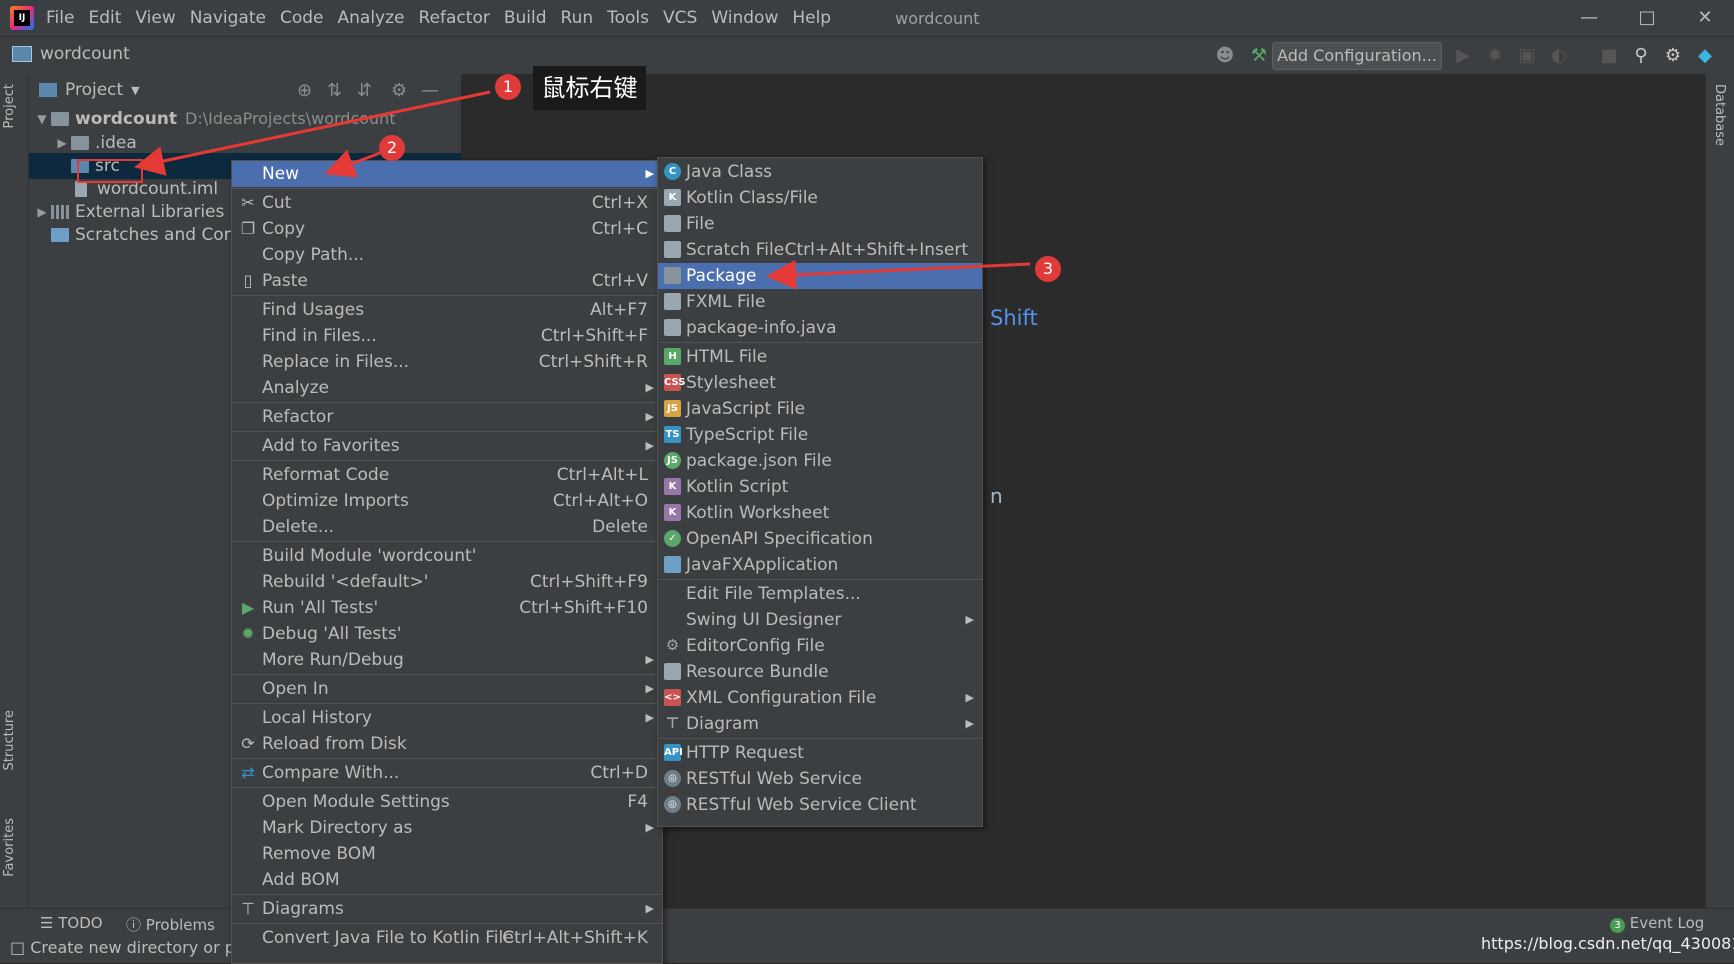 The image size is (1734, 964). What do you see at coordinates (290, 118) in the screenshot?
I see `tree-item-path: D:\IdeaProjects\wordcount` at bounding box center [290, 118].